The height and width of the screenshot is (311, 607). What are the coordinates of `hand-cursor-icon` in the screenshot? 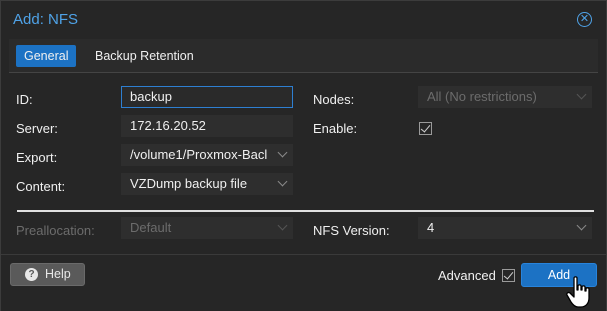 It's located at (578, 292).